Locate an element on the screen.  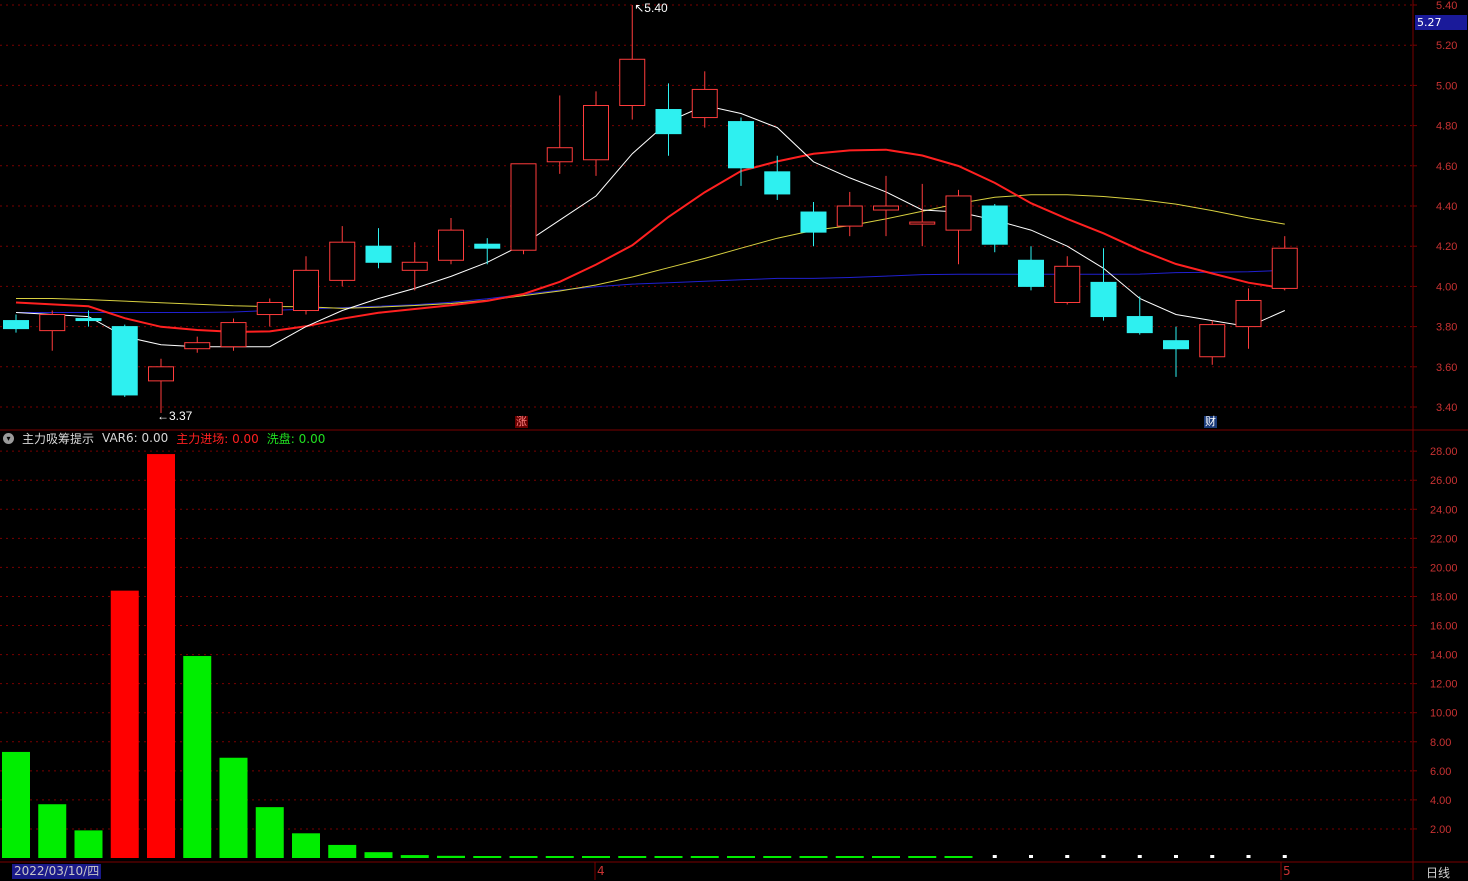
high-price-label: ↖5.40 is located at coordinates (651, 8).